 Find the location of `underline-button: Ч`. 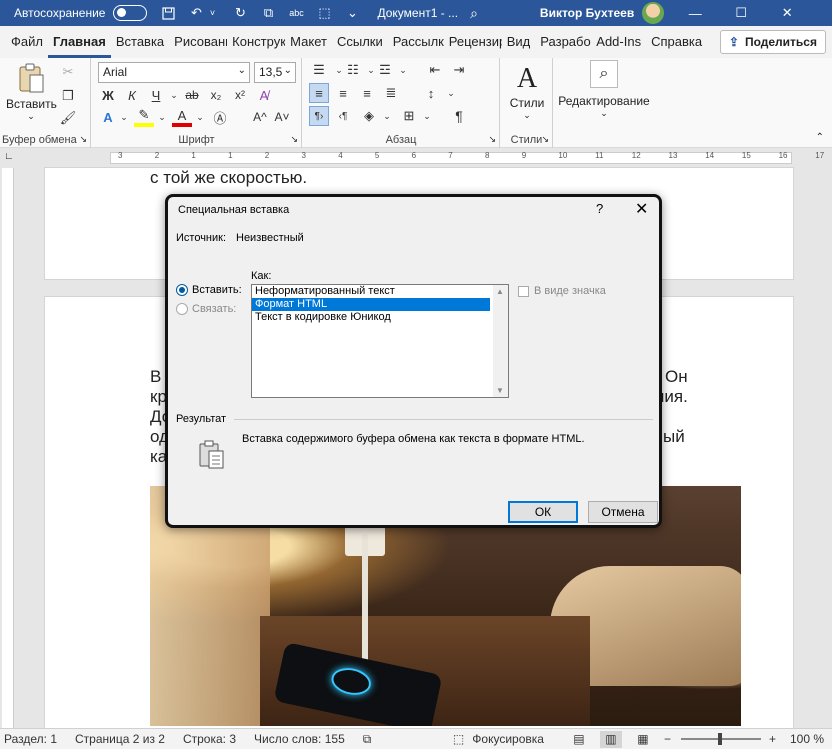

underline-button: Ч is located at coordinates (156, 95).